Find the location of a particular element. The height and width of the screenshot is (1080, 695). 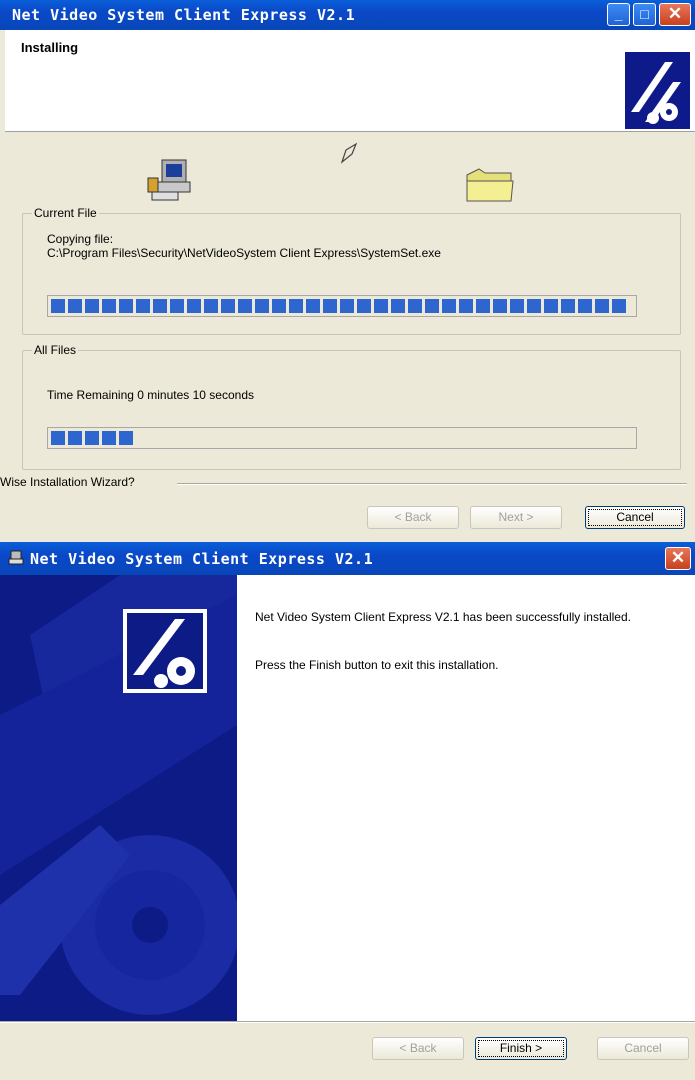

page-title: Installing is located at coordinates (50, 47).